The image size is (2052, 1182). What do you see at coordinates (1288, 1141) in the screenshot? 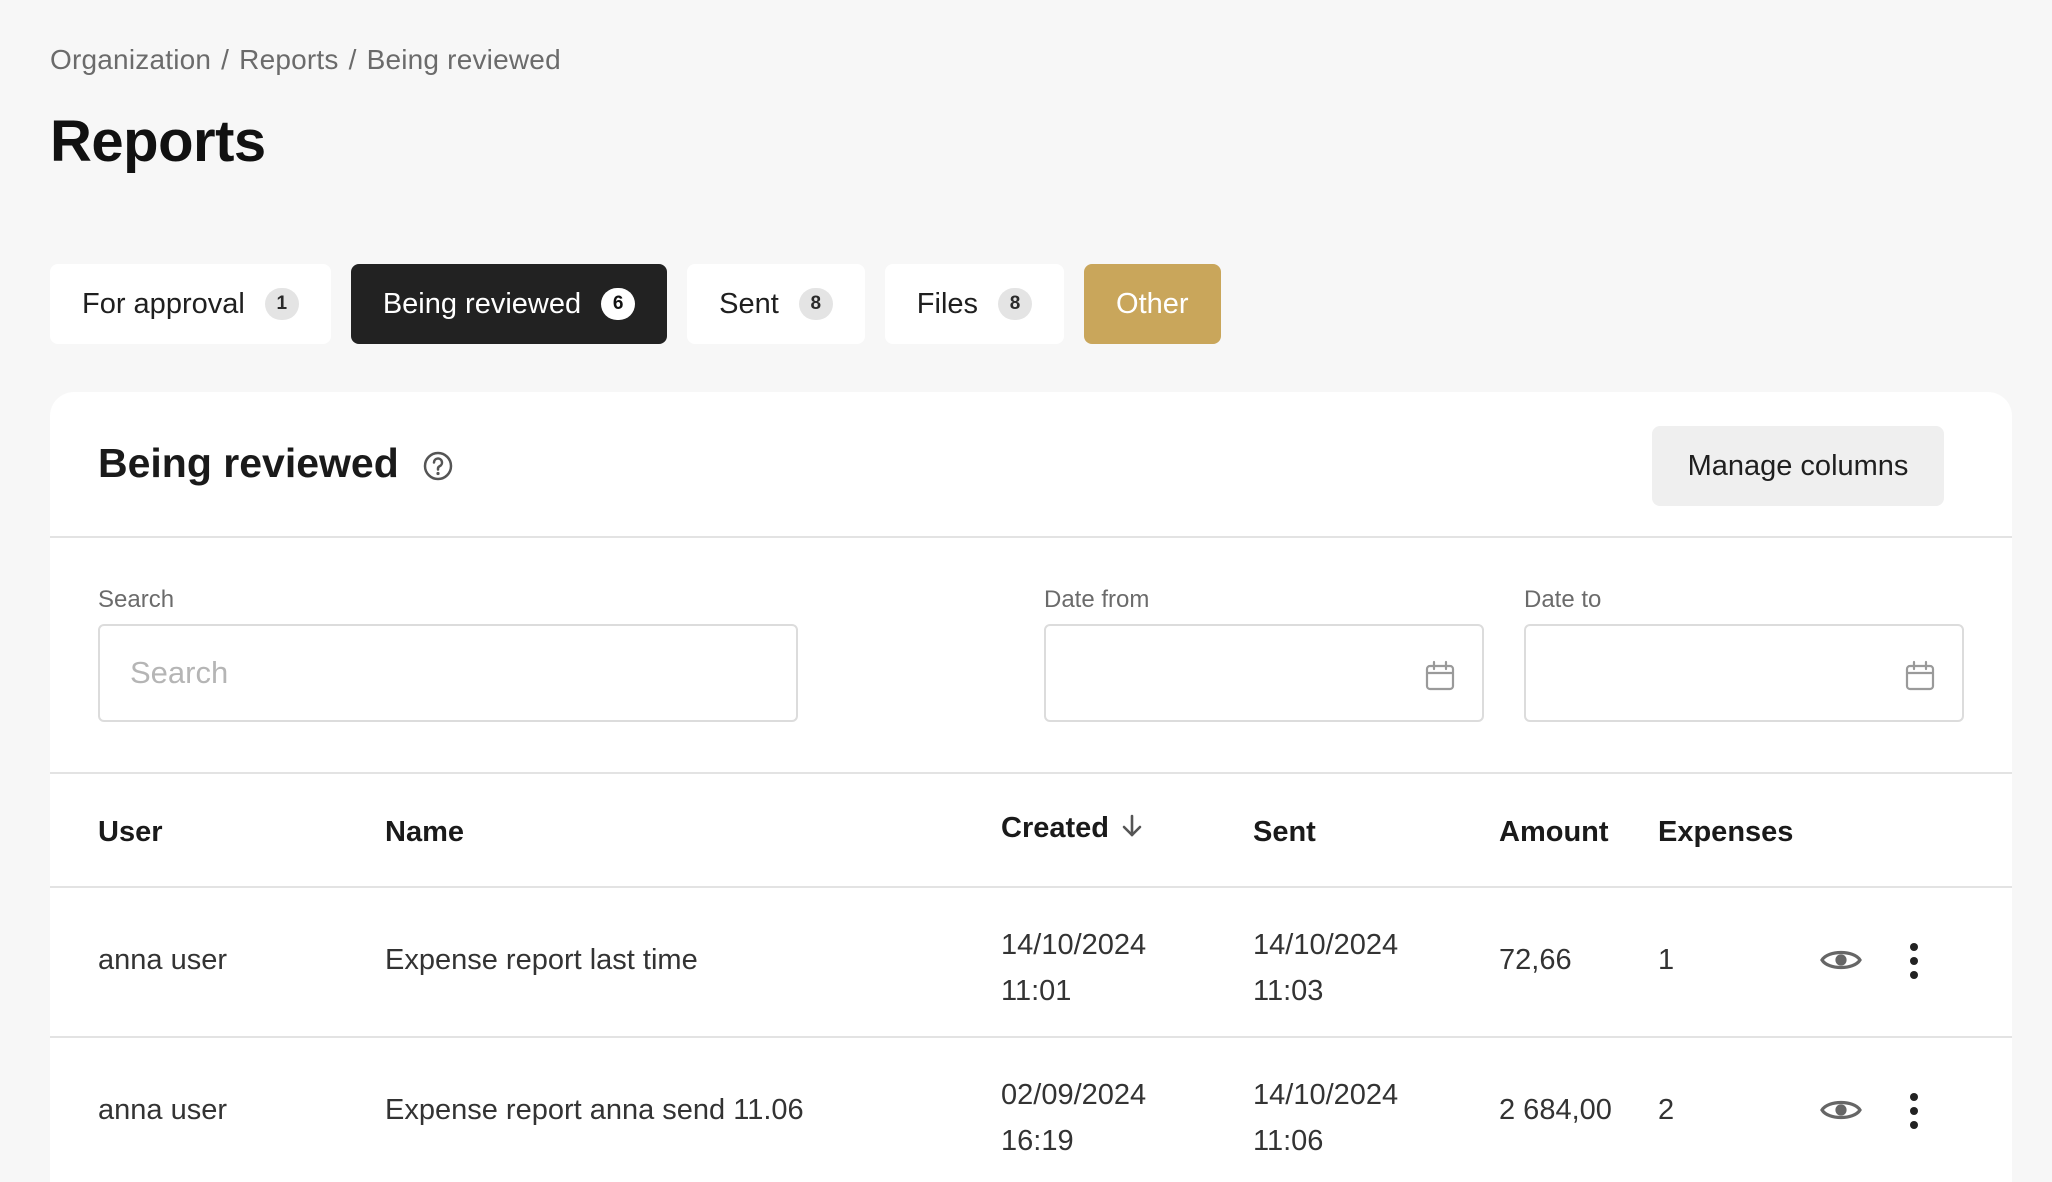
I see `sent-time: 11:06` at bounding box center [1288, 1141].